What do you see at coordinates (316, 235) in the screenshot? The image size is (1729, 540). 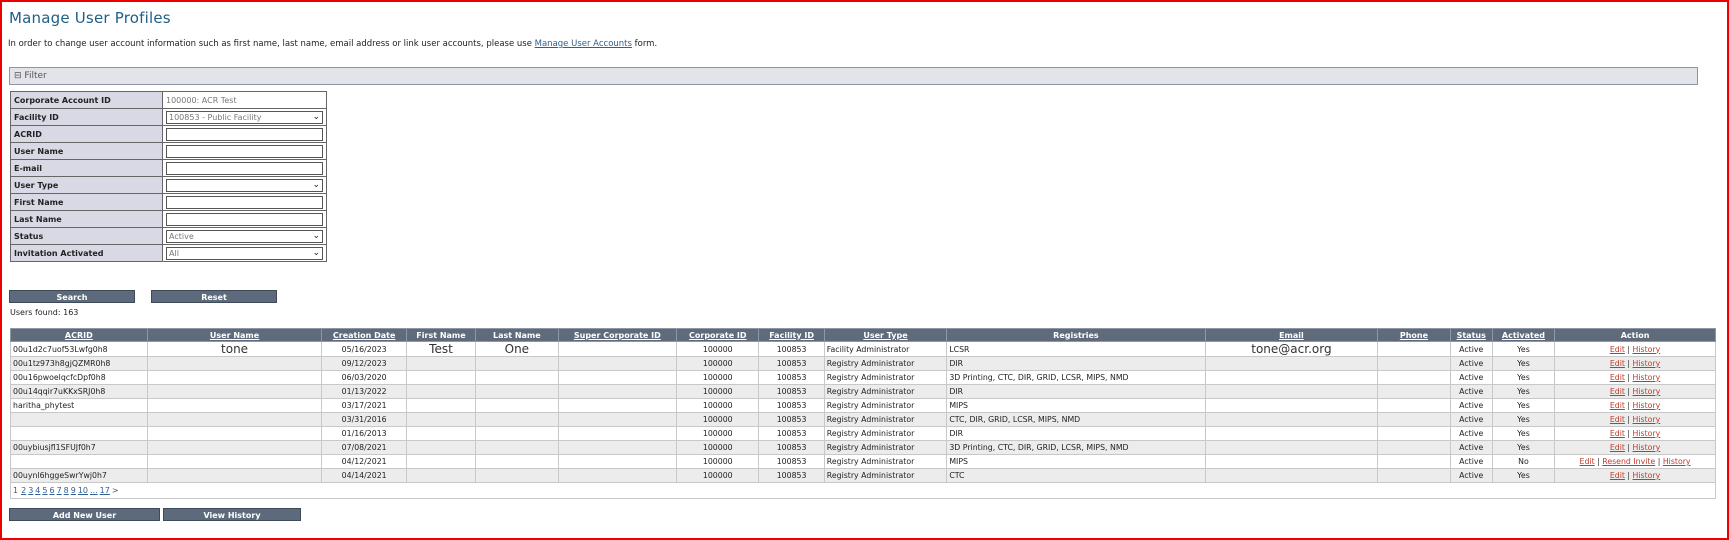 I see `chevron-down-icon: ⌄` at bounding box center [316, 235].